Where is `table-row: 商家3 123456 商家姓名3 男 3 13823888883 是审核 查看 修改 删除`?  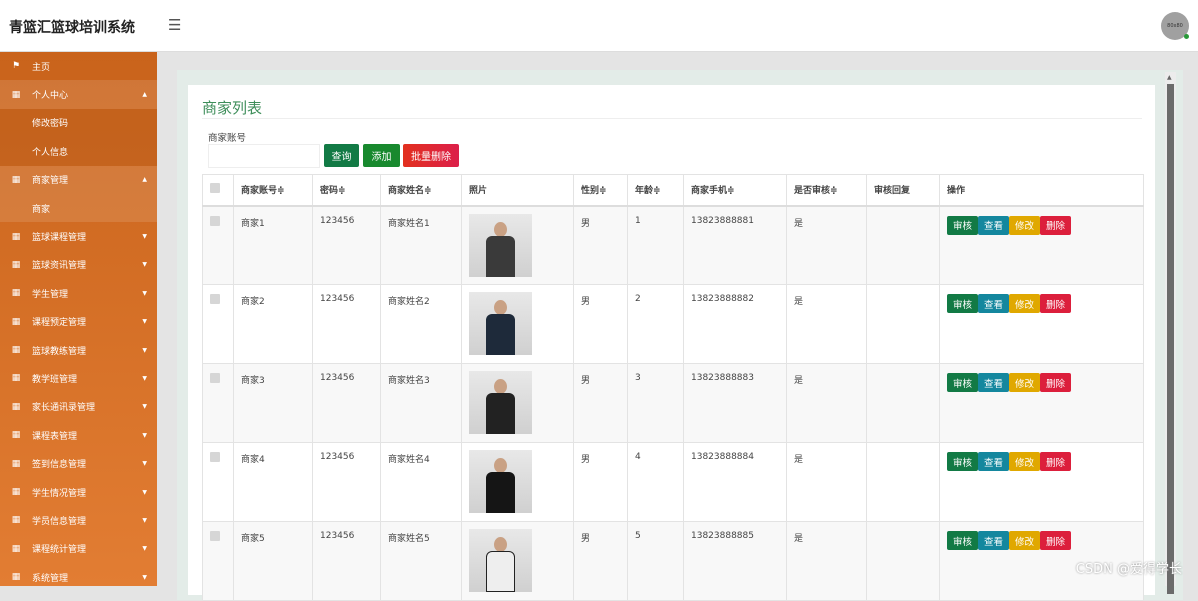
table-row: 商家3 123456 商家姓名3 男 3 13823888883 是审核 查看 修改 删除 is located at coordinates (673, 403).